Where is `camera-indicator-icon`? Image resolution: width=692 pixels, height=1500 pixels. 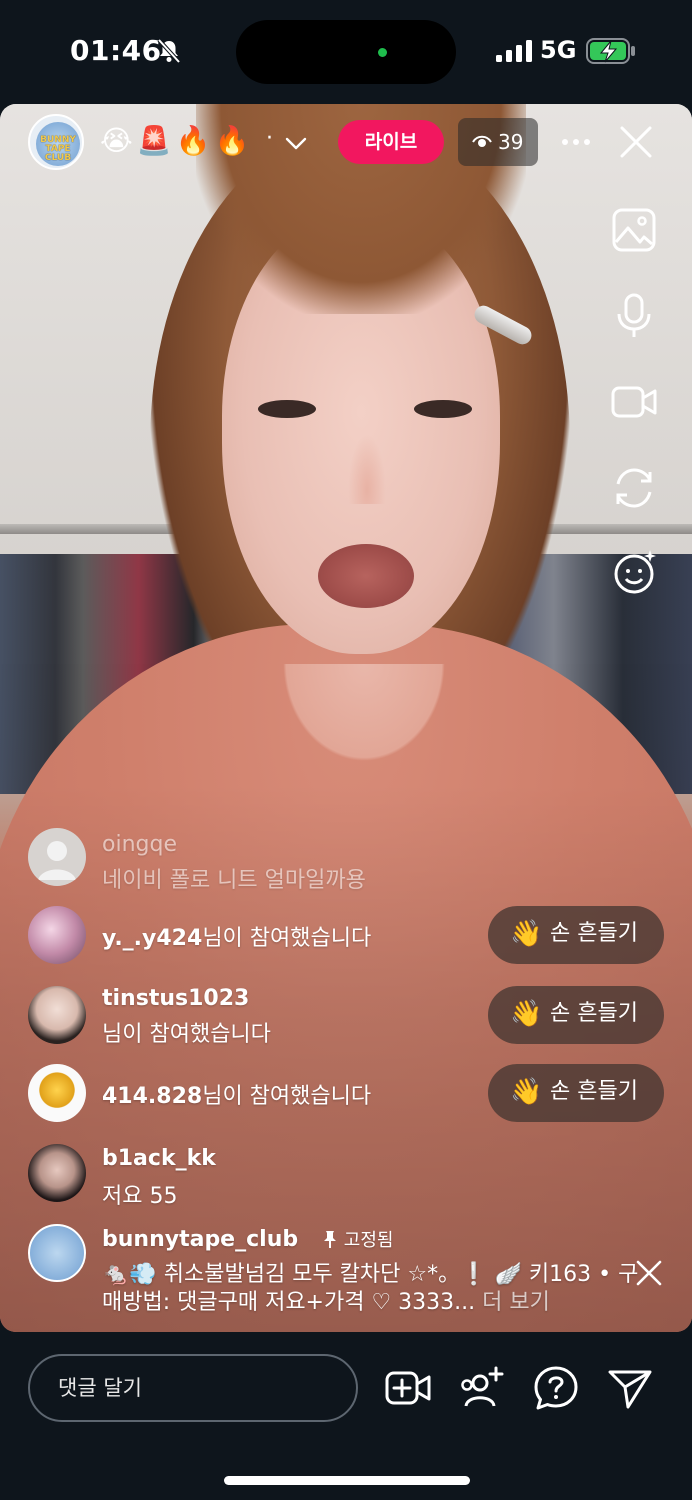 camera-indicator-icon is located at coordinates (382, 52).